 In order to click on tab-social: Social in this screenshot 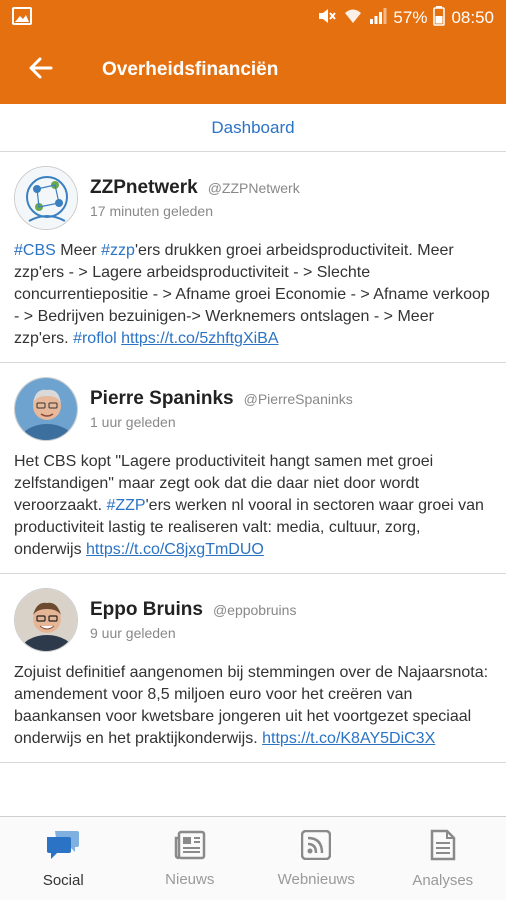, I will do `click(63, 858)`.